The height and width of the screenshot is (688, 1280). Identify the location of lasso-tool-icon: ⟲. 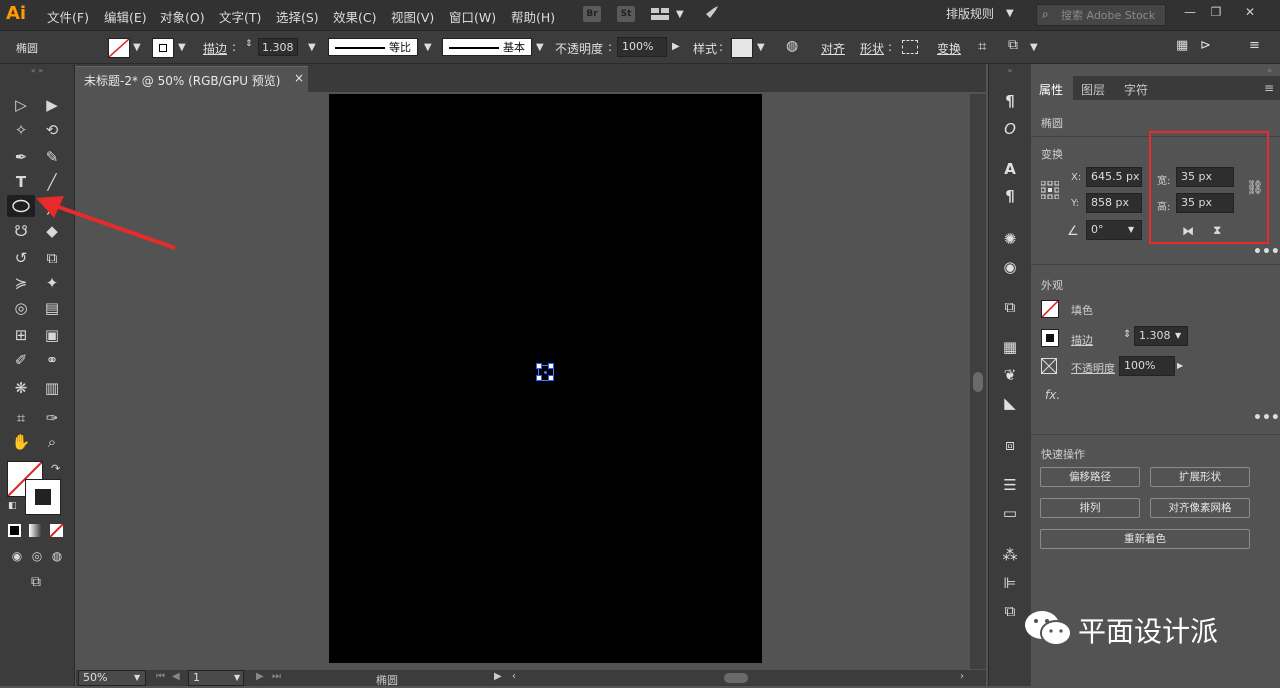
(52, 130).